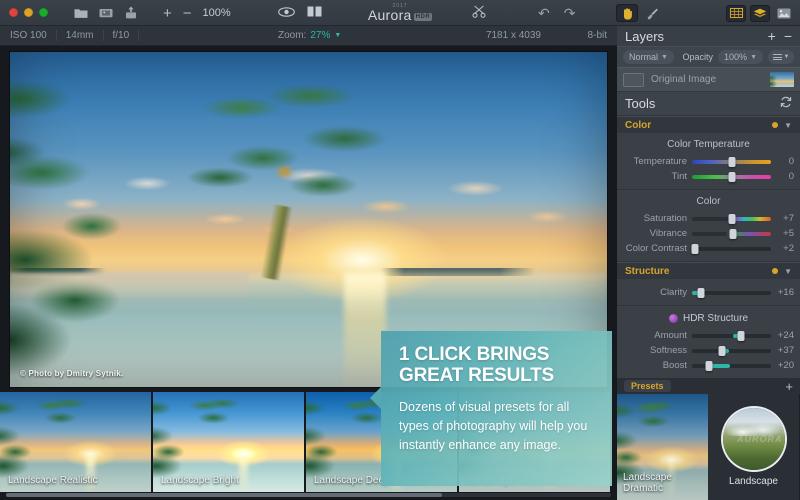 Image resolution: width=800 pixels, height=500 pixels. I want to click on slider-color-contrast: Color Contrast +2, so click(708, 248).